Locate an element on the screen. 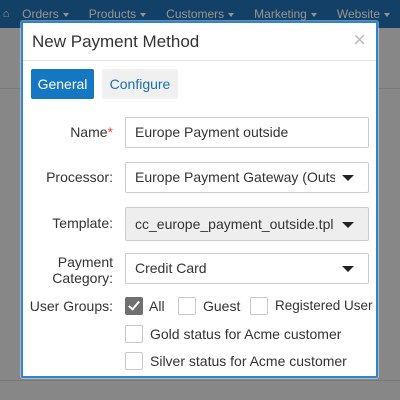 This screenshot has width=400, height=400. processor-select-value: Europe Payment Gateway (Outs is located at coordinates (235, 177).